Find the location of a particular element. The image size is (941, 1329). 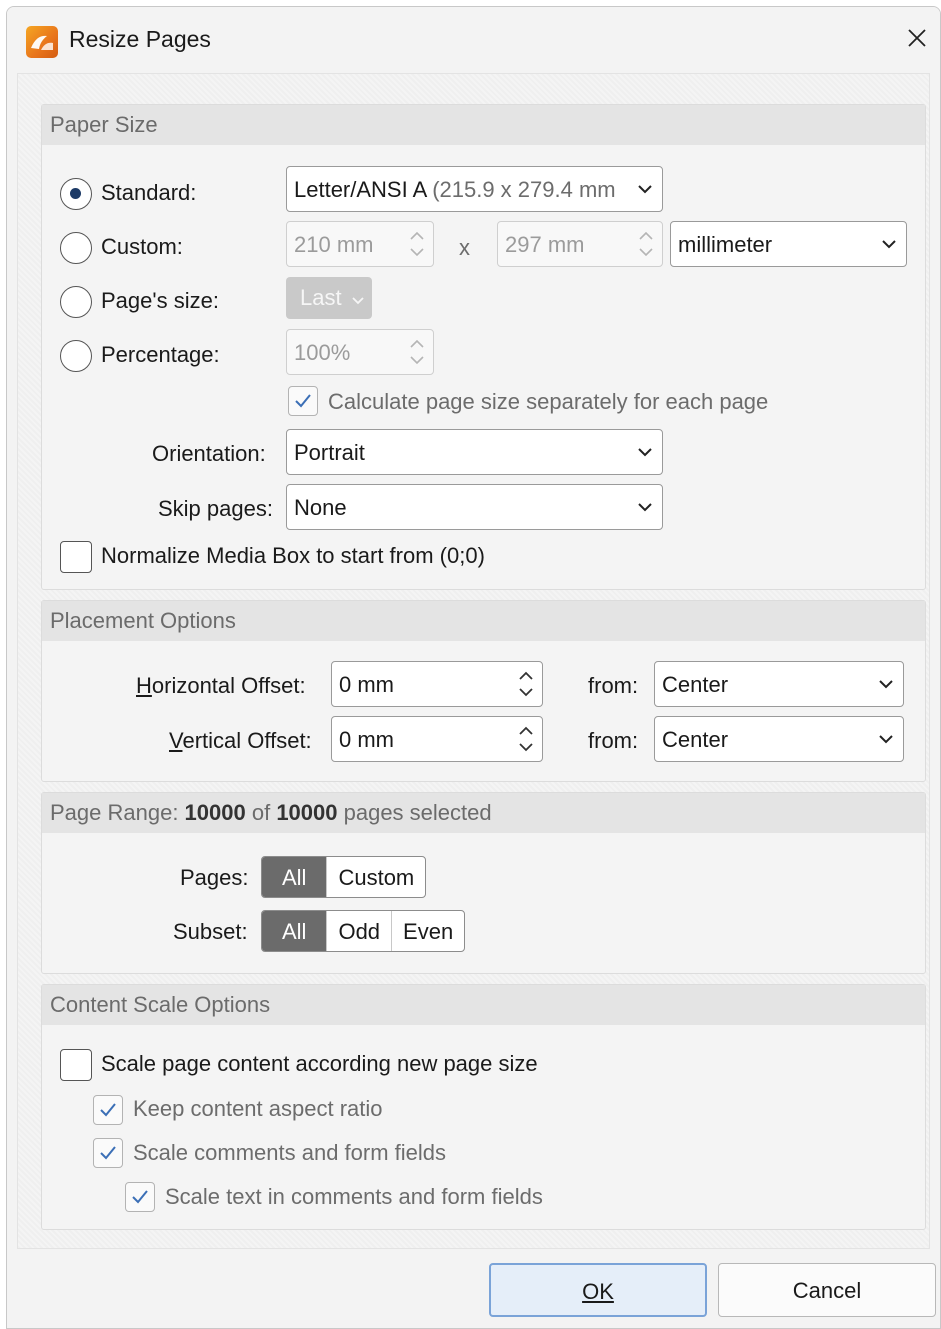

pages-size-radio is located at coordinates (76, 302).